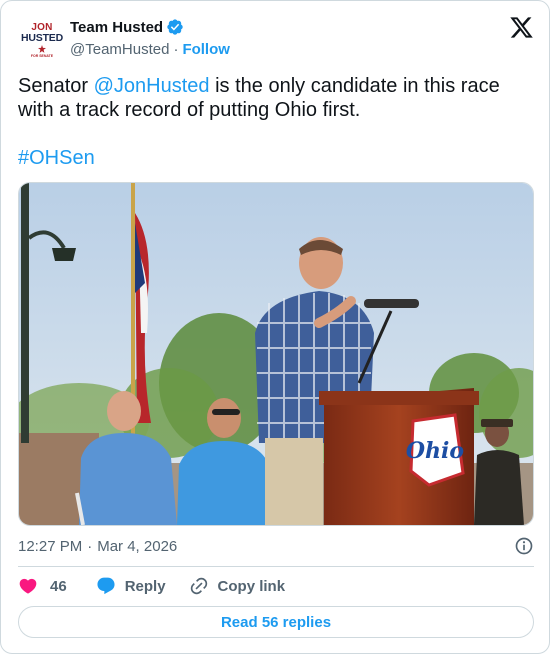 The image size is (550, 654). Describe the element at coordinates (119, 49) in the screenshot. I see `handle: @TeamHusted` at that location.